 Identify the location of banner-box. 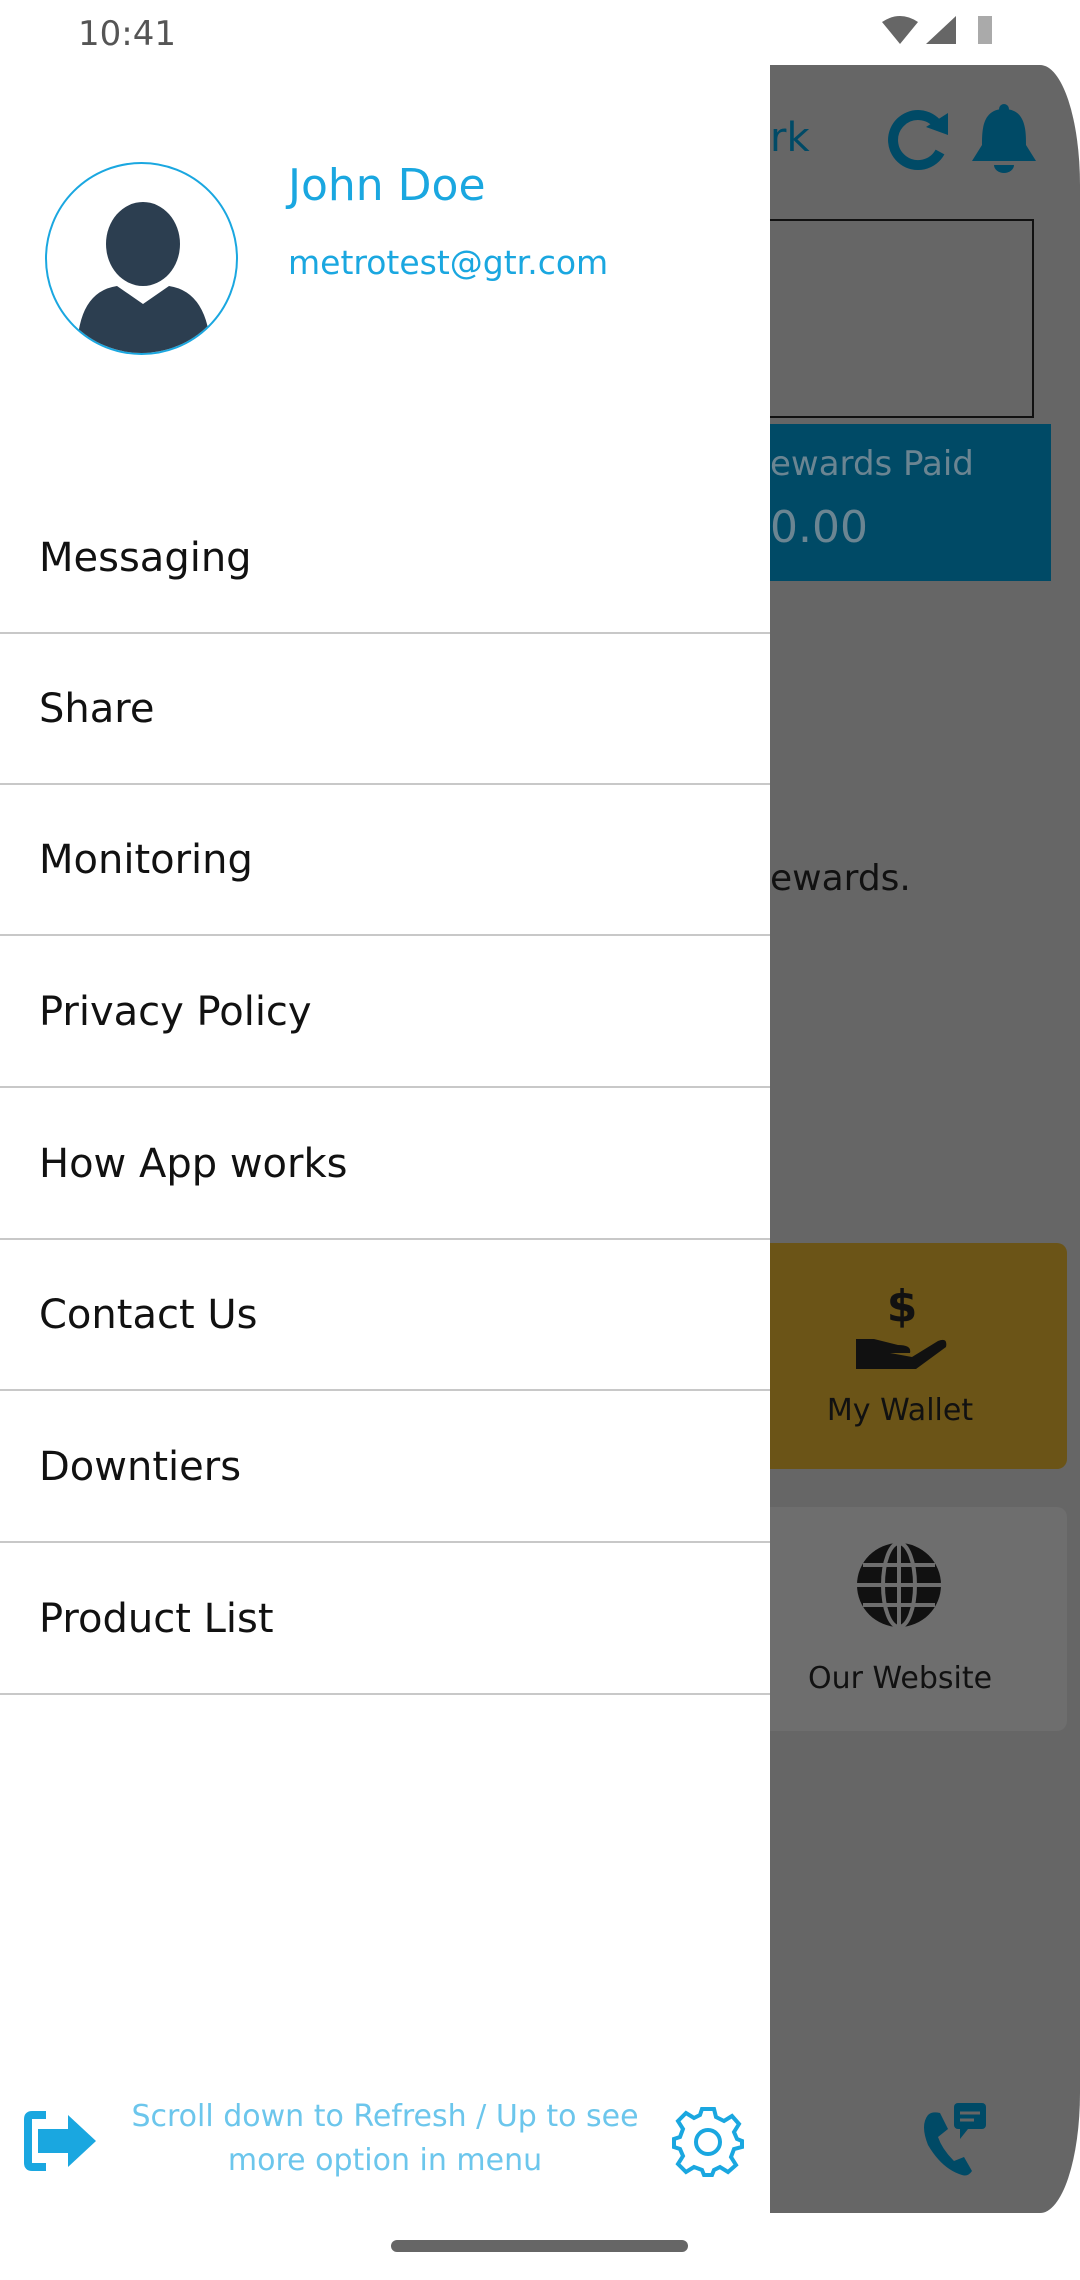
(897, 318).